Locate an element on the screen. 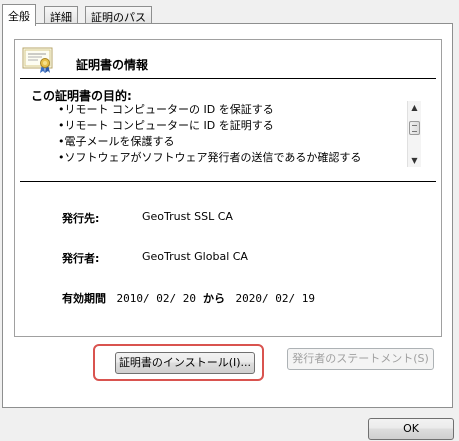  purpose-item: •電子メールを保護する is located at coordinates (116, 141).